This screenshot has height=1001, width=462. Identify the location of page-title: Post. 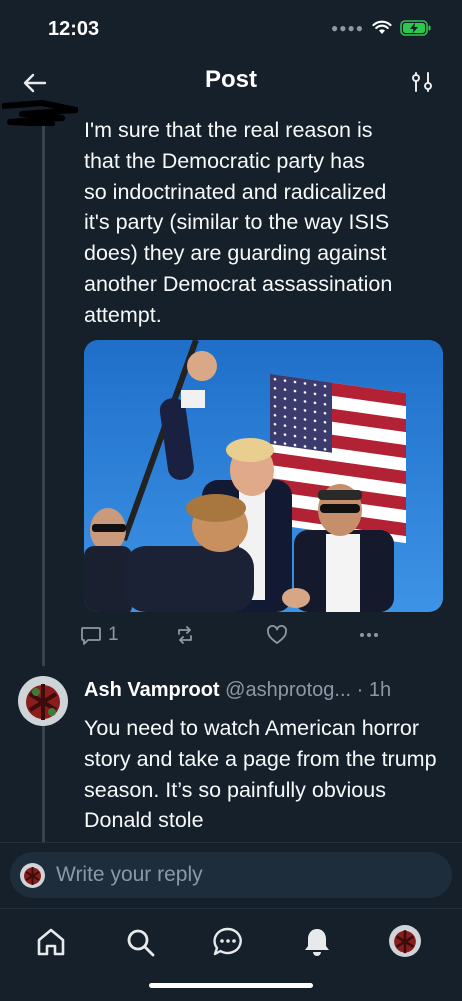
(230, 79).